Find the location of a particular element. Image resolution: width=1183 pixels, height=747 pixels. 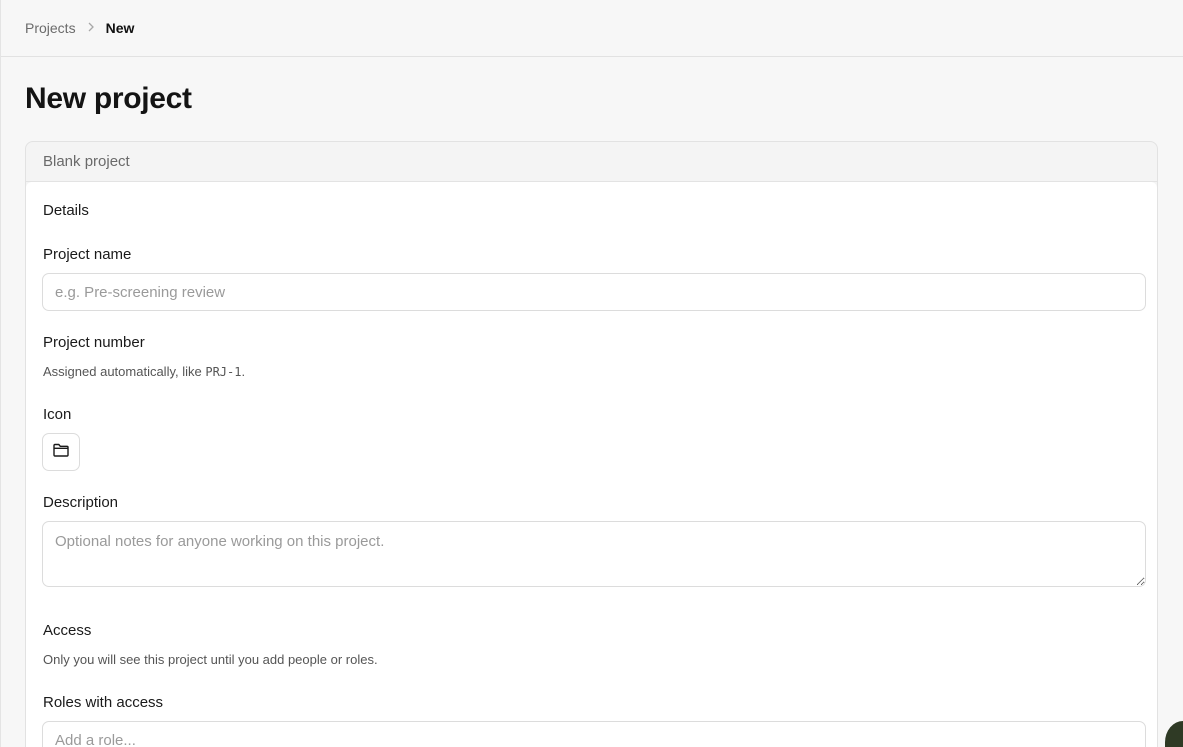

details-heading: Details is located at coordinates (66, 210).